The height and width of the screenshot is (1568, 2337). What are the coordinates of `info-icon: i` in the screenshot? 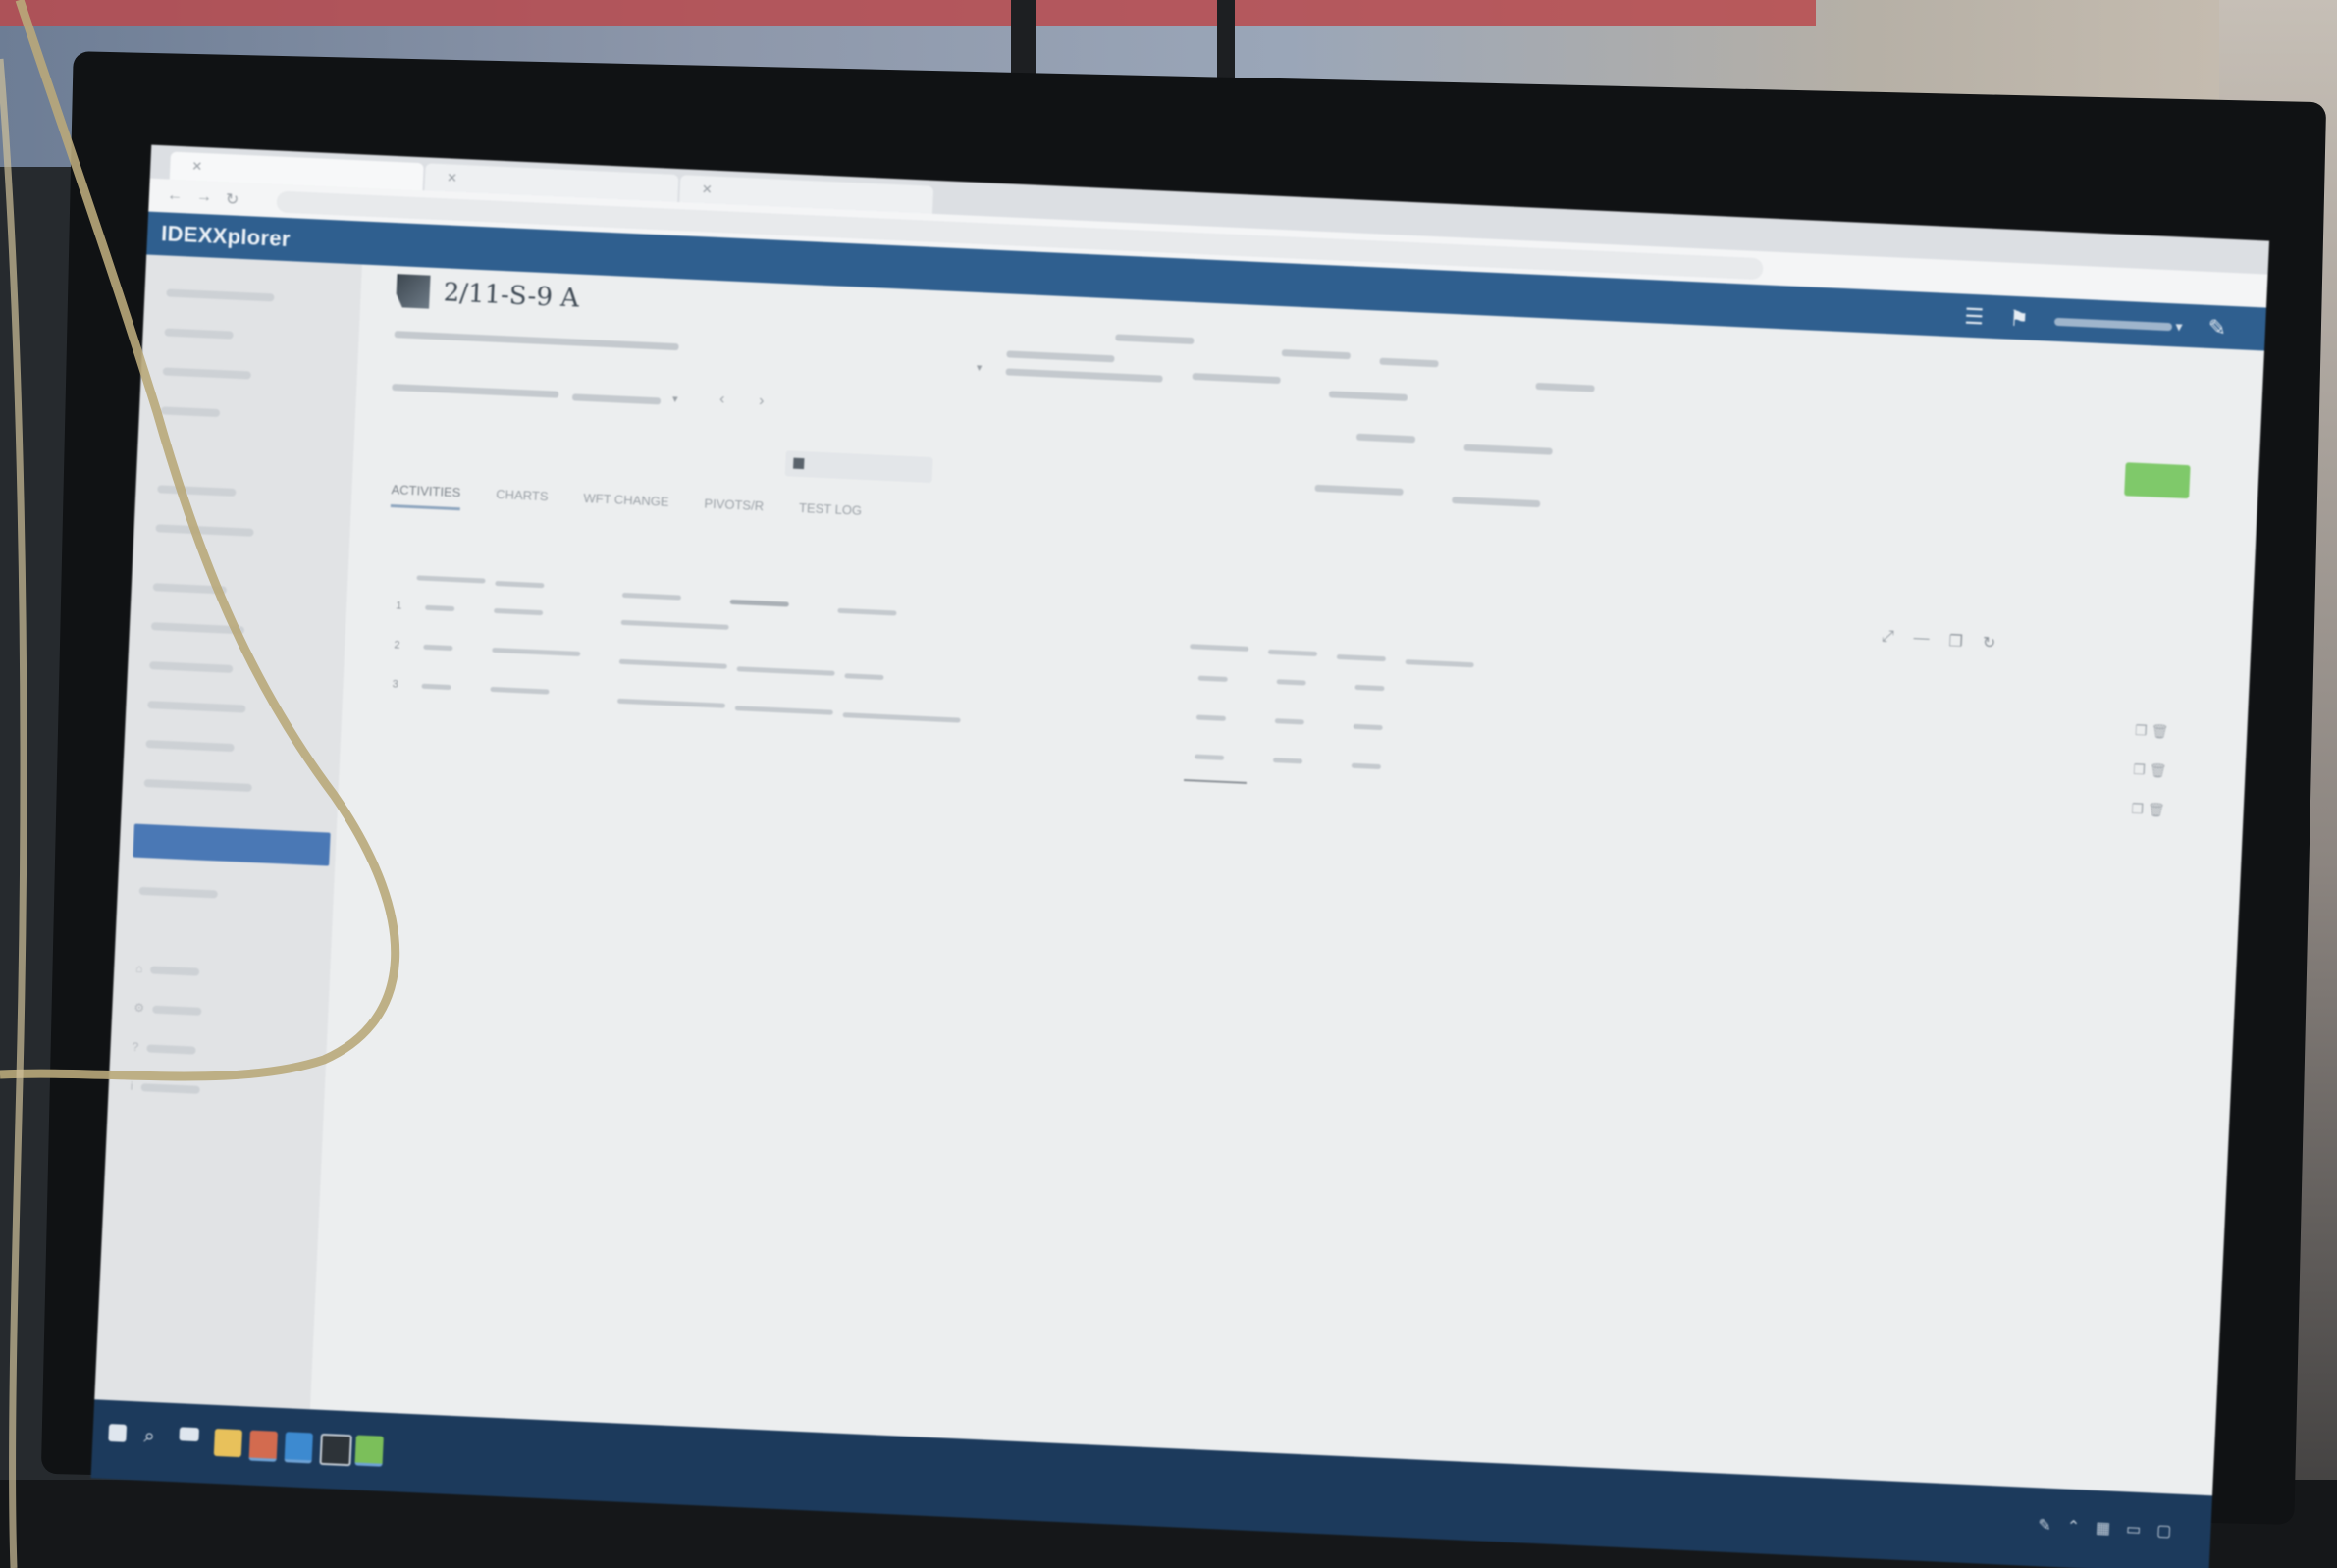 It's located at (131, 1085).